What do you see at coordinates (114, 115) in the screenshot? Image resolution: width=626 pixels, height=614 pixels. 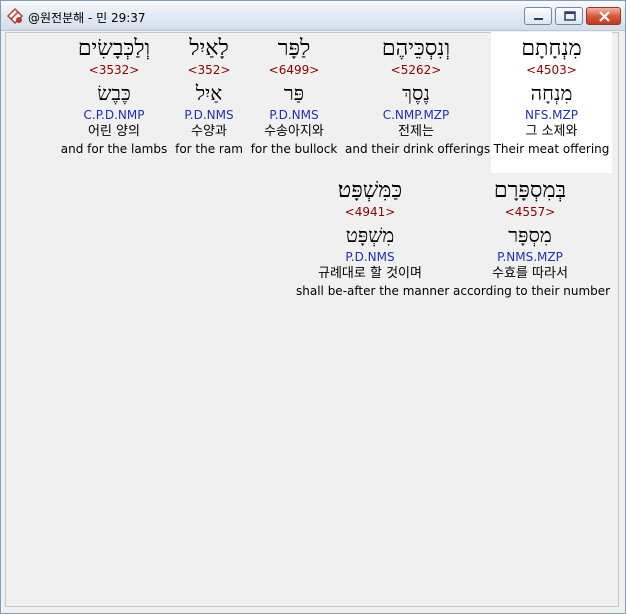 I see `parse-code: C.P.D.NMP` at bounding box center [114, 115].